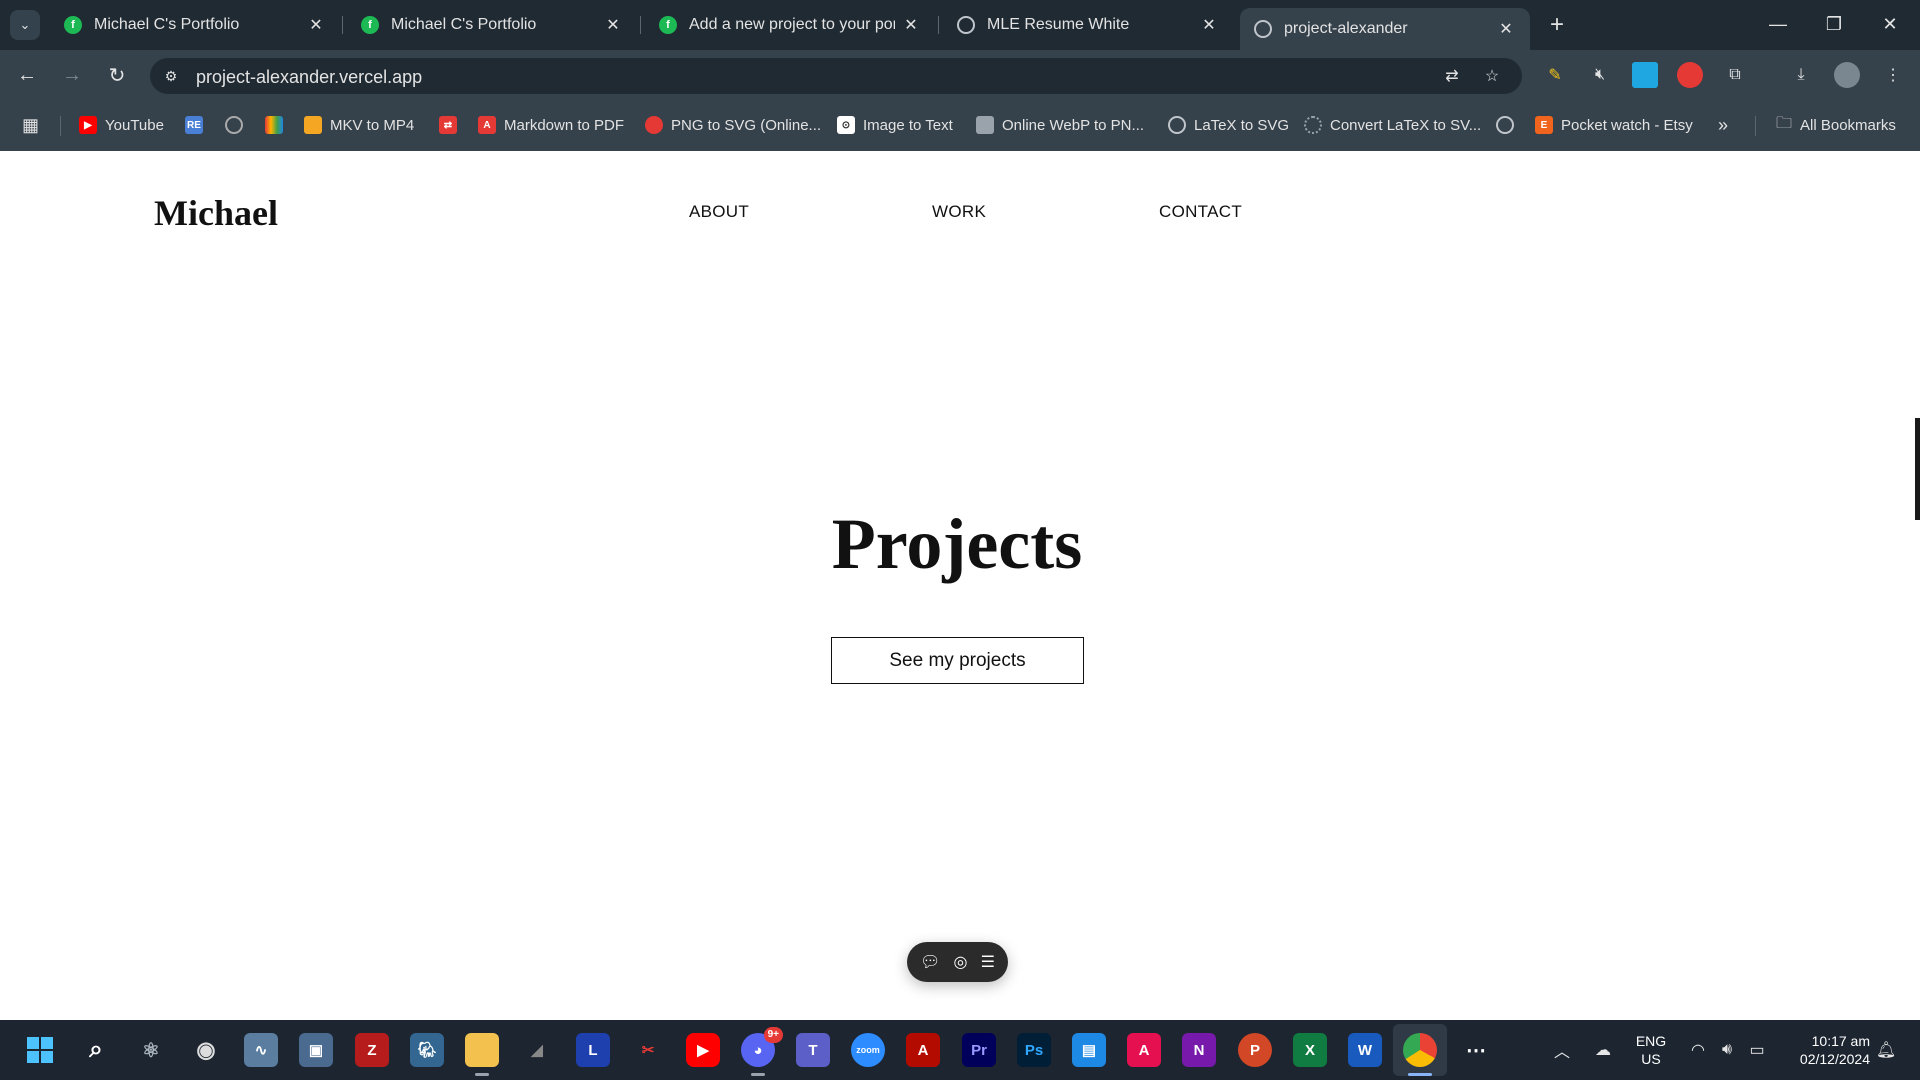 This screenshot has height=1080, width=1920. What do you see at coordinates (1886, 1050) in the screenshot?
I see `notification-bell-icon: 🔔︎` at bounding box center [1886, 1050].